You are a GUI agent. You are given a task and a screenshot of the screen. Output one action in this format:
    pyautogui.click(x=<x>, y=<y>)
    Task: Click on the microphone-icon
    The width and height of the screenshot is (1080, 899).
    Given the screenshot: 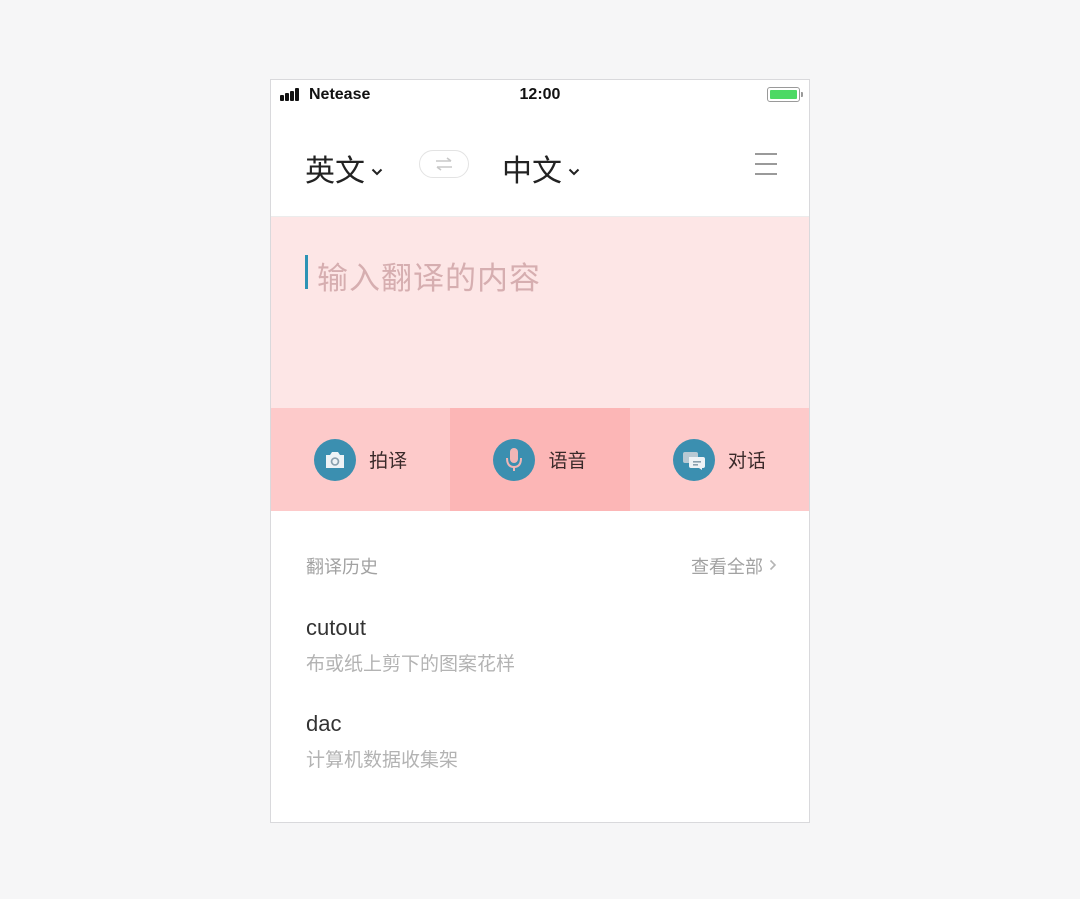 What is the action you would take?
    pyautogui.click(x=514, y=459)
    